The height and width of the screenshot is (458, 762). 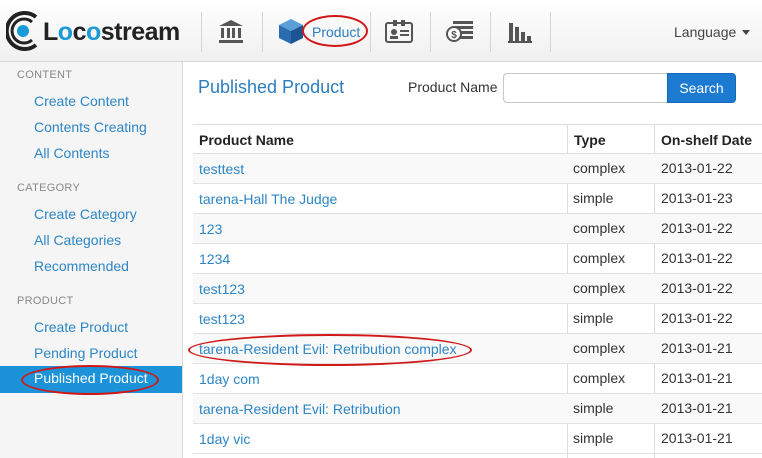 I want to click on column-header-type: Type, so click(x=590, y=140).